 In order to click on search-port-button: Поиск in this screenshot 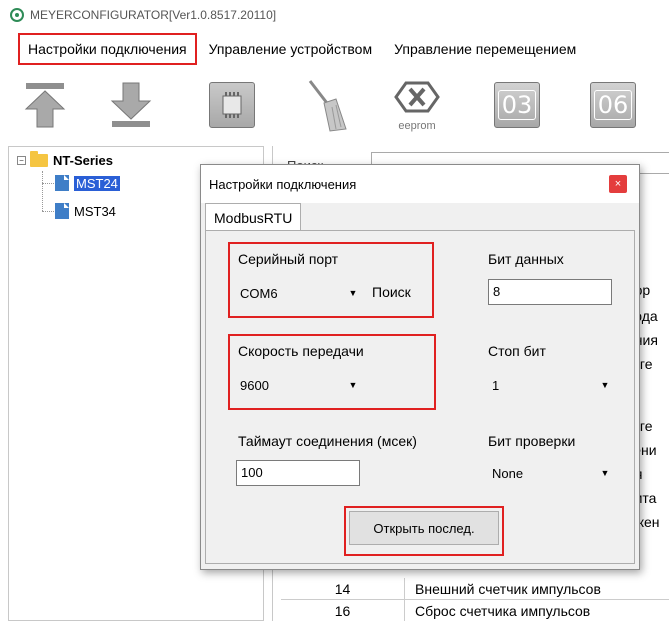, I will do `click(391, 292)`.